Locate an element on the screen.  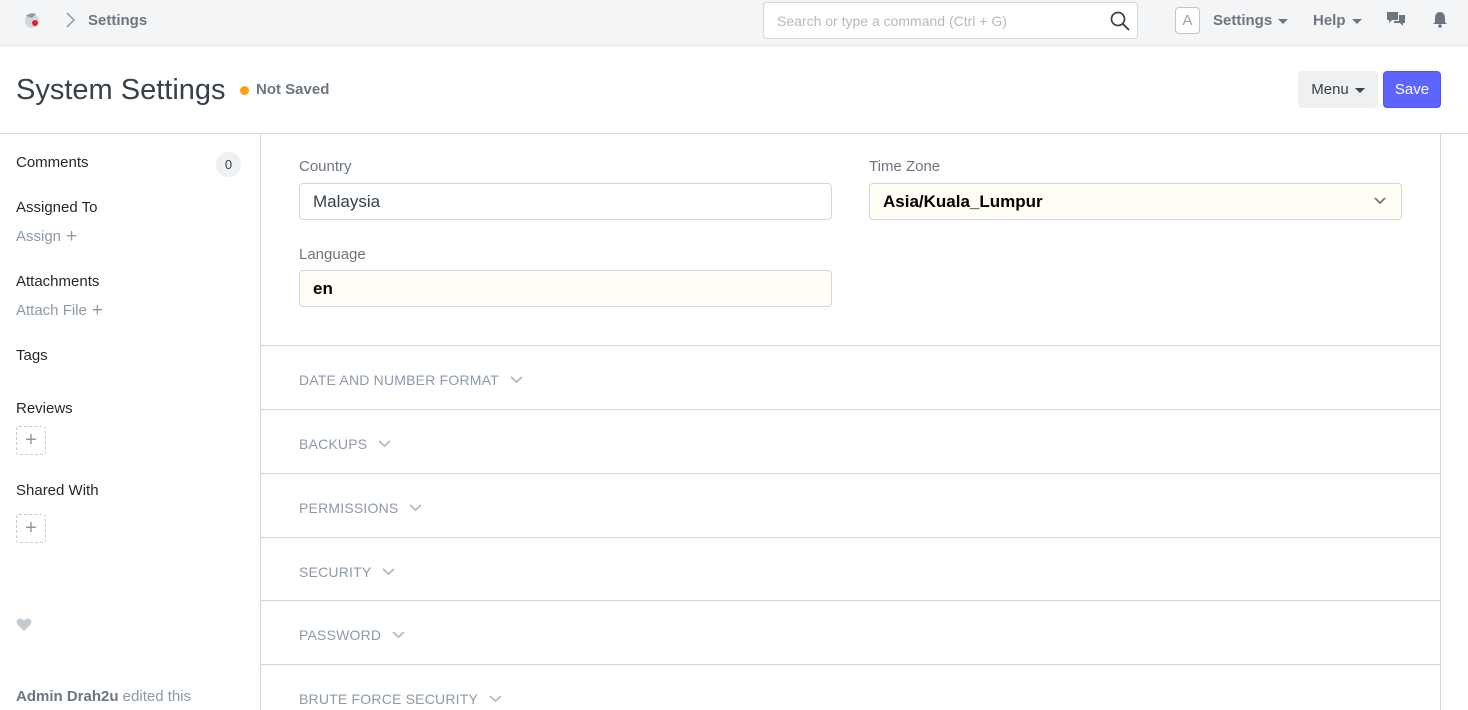
save-button: Save is located at coordinates (1412, 89).